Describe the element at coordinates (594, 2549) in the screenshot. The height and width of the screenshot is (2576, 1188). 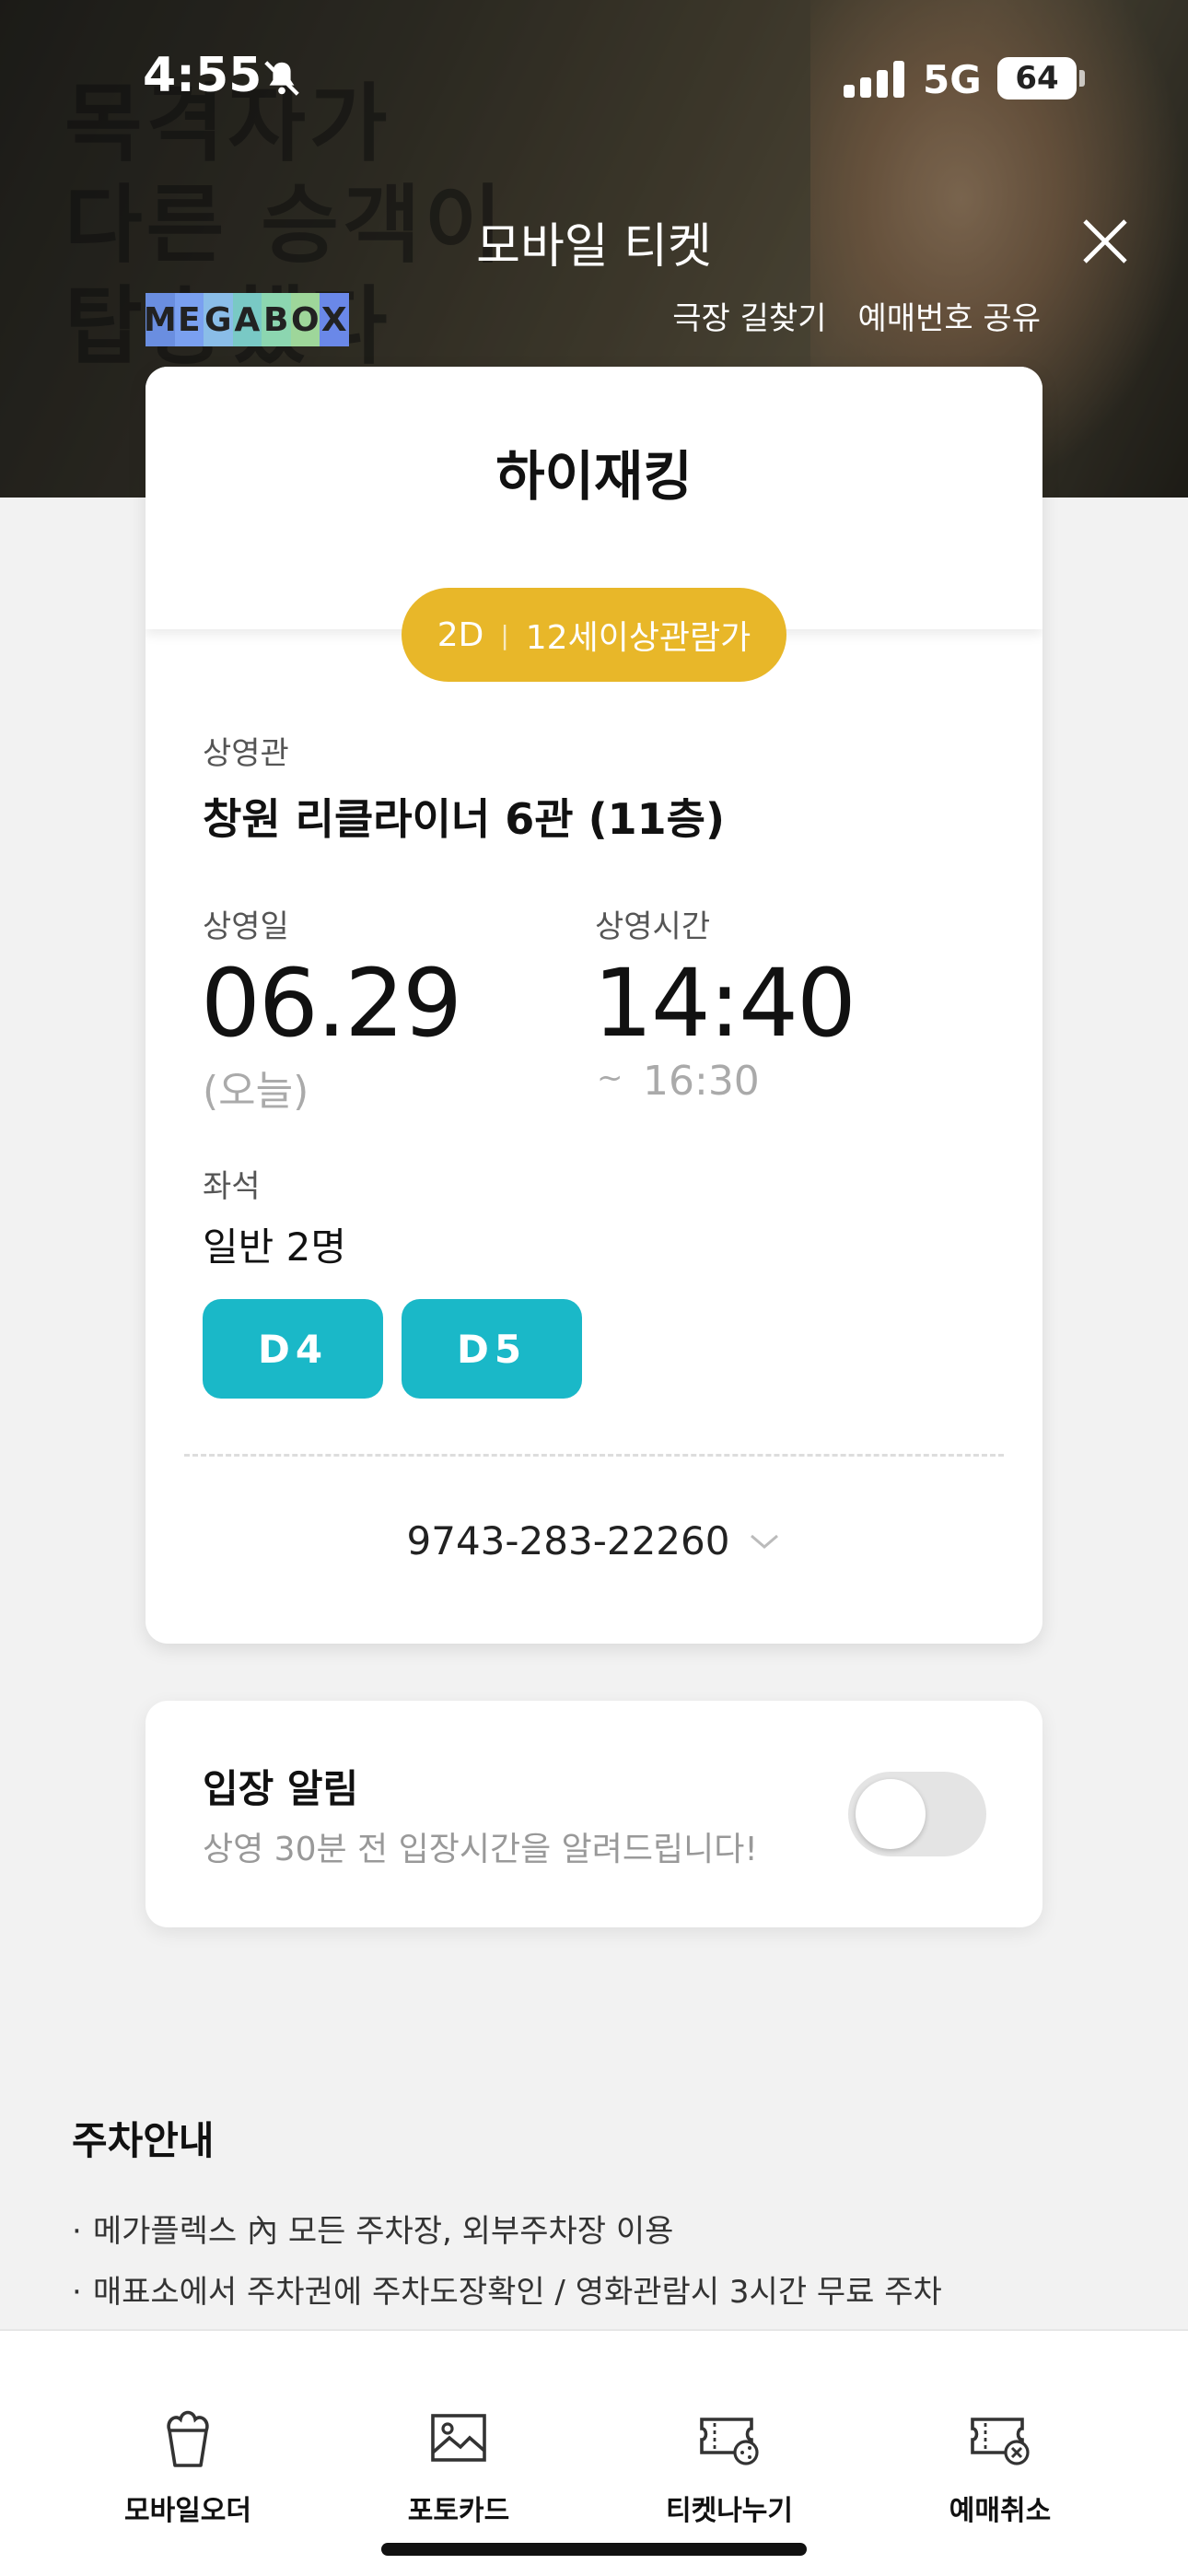
I see `home-indicator` at that location.